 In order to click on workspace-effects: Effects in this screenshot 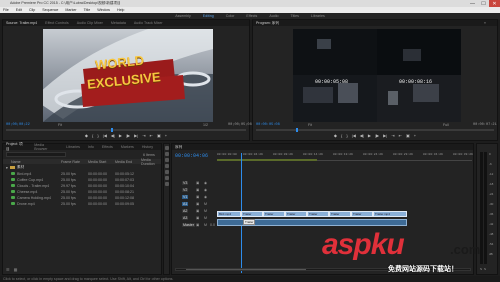, I will do `click(251, 16)`.